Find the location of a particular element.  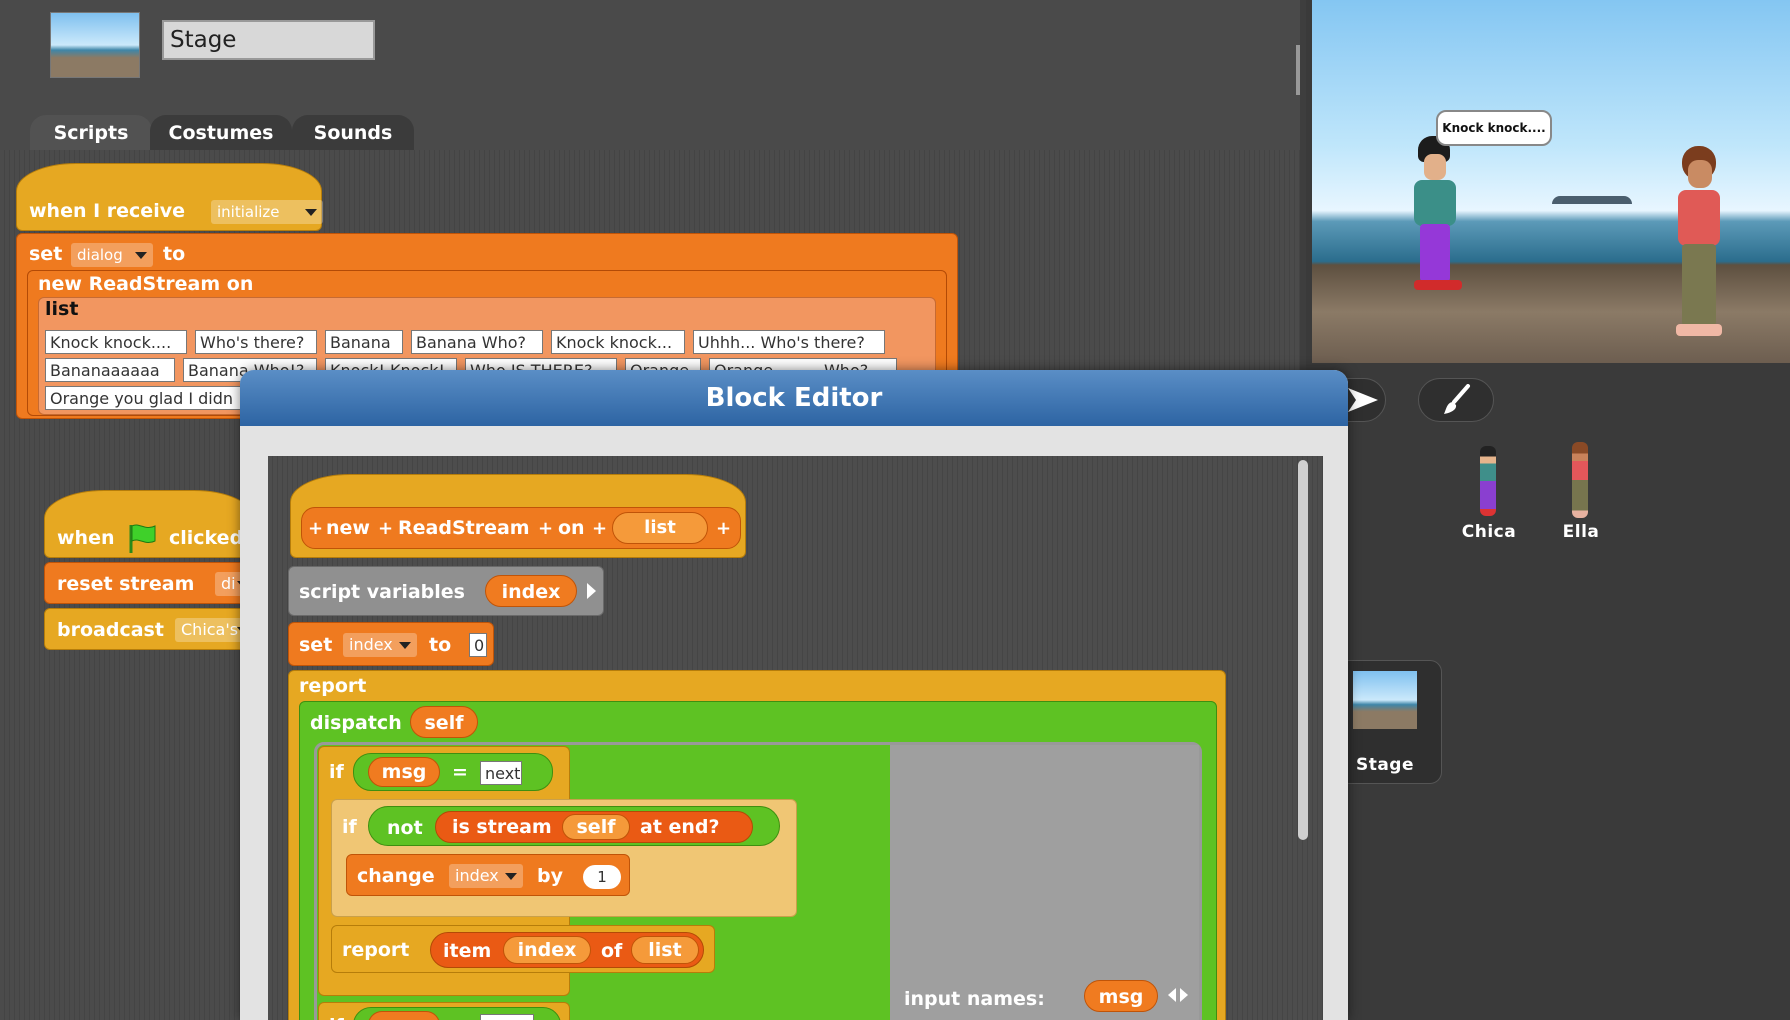

editor-scrollbar is located at coordinates (1303, 650).